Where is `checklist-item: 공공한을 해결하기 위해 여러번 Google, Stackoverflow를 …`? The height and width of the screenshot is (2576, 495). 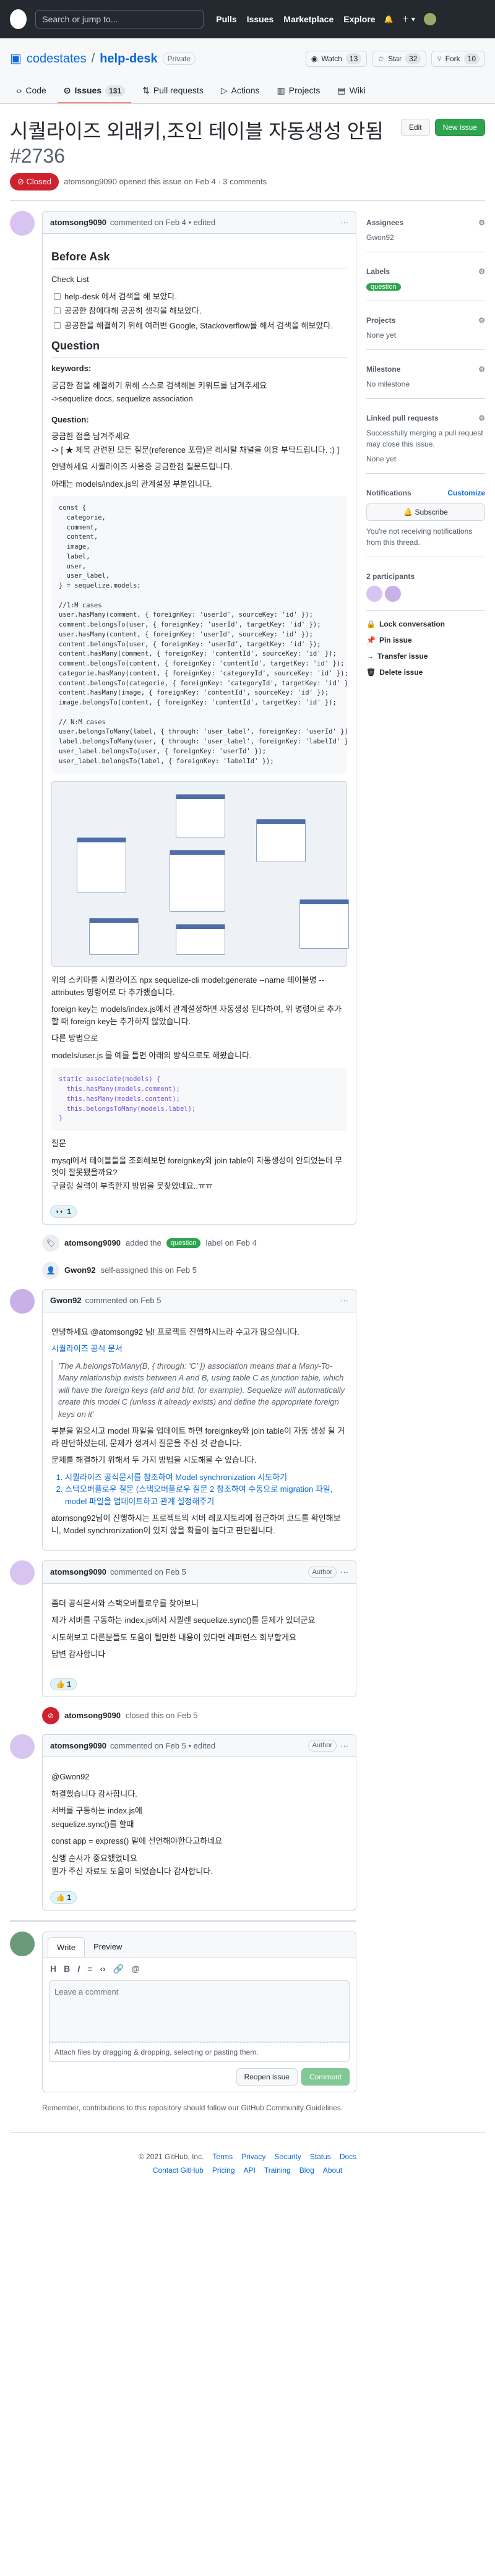 checklist-item: 공공한을 해결하기 위해 여러번 Google, Stackoverflow를 … is located at coordinates (200, 326).